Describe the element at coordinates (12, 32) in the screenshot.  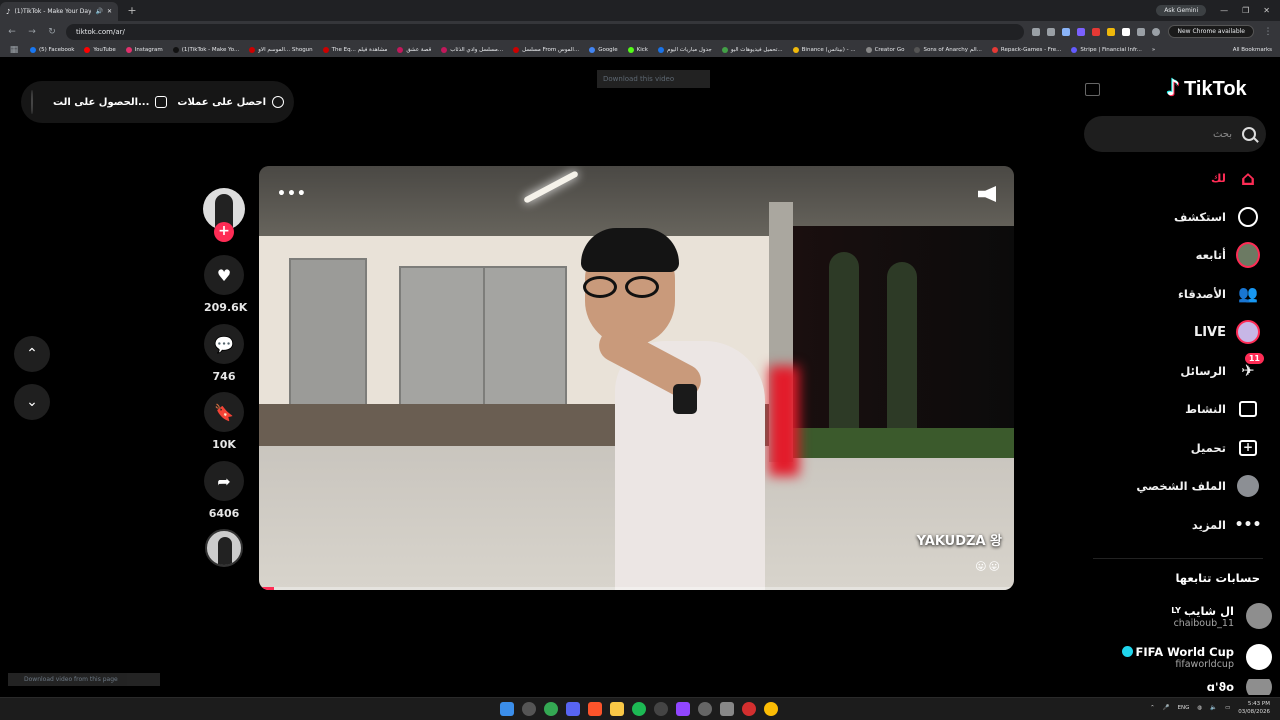
I see `back-icon: ←` at that location.